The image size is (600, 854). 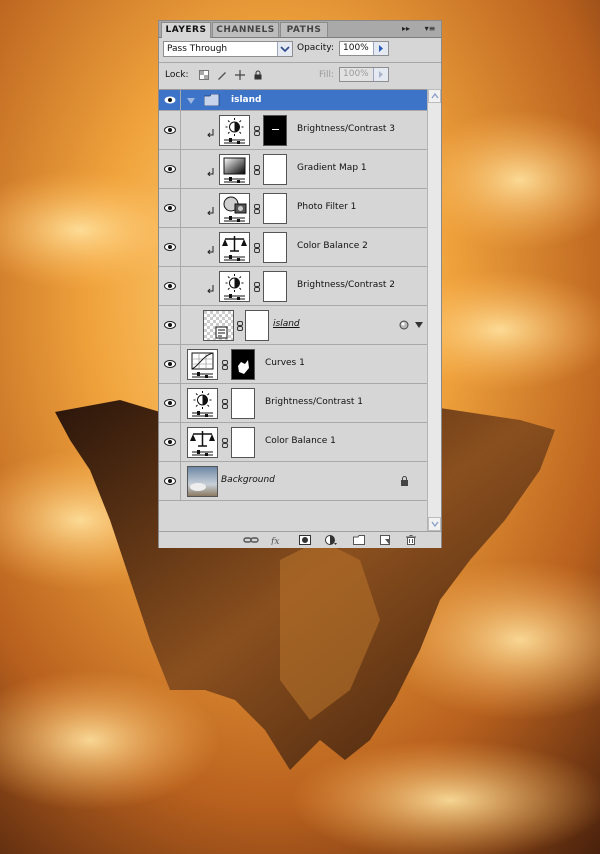 What do you see at coordinates (293, 169) in the screenshot?
I see `layer-row-gradient-map-1: Gradient Map 1` at bounding box center [293, 169].